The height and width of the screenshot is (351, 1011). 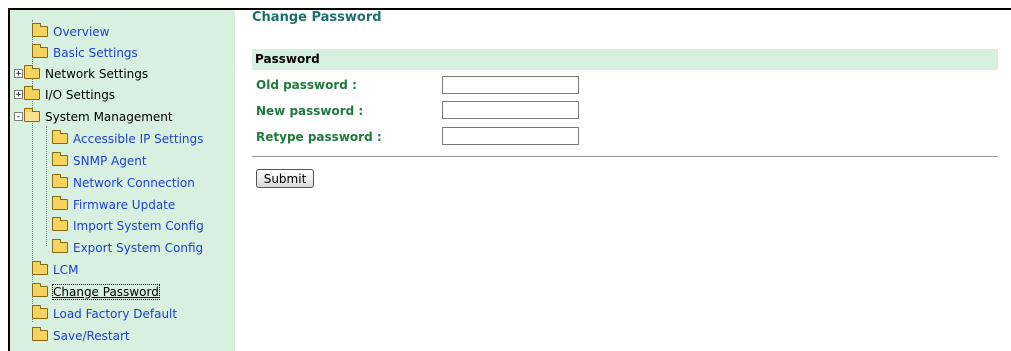 What do you see at coordinates (91, 335) in the screenshot?
I see `sidebar-item-label: Save/Restart` at bounding box center [91, 335].